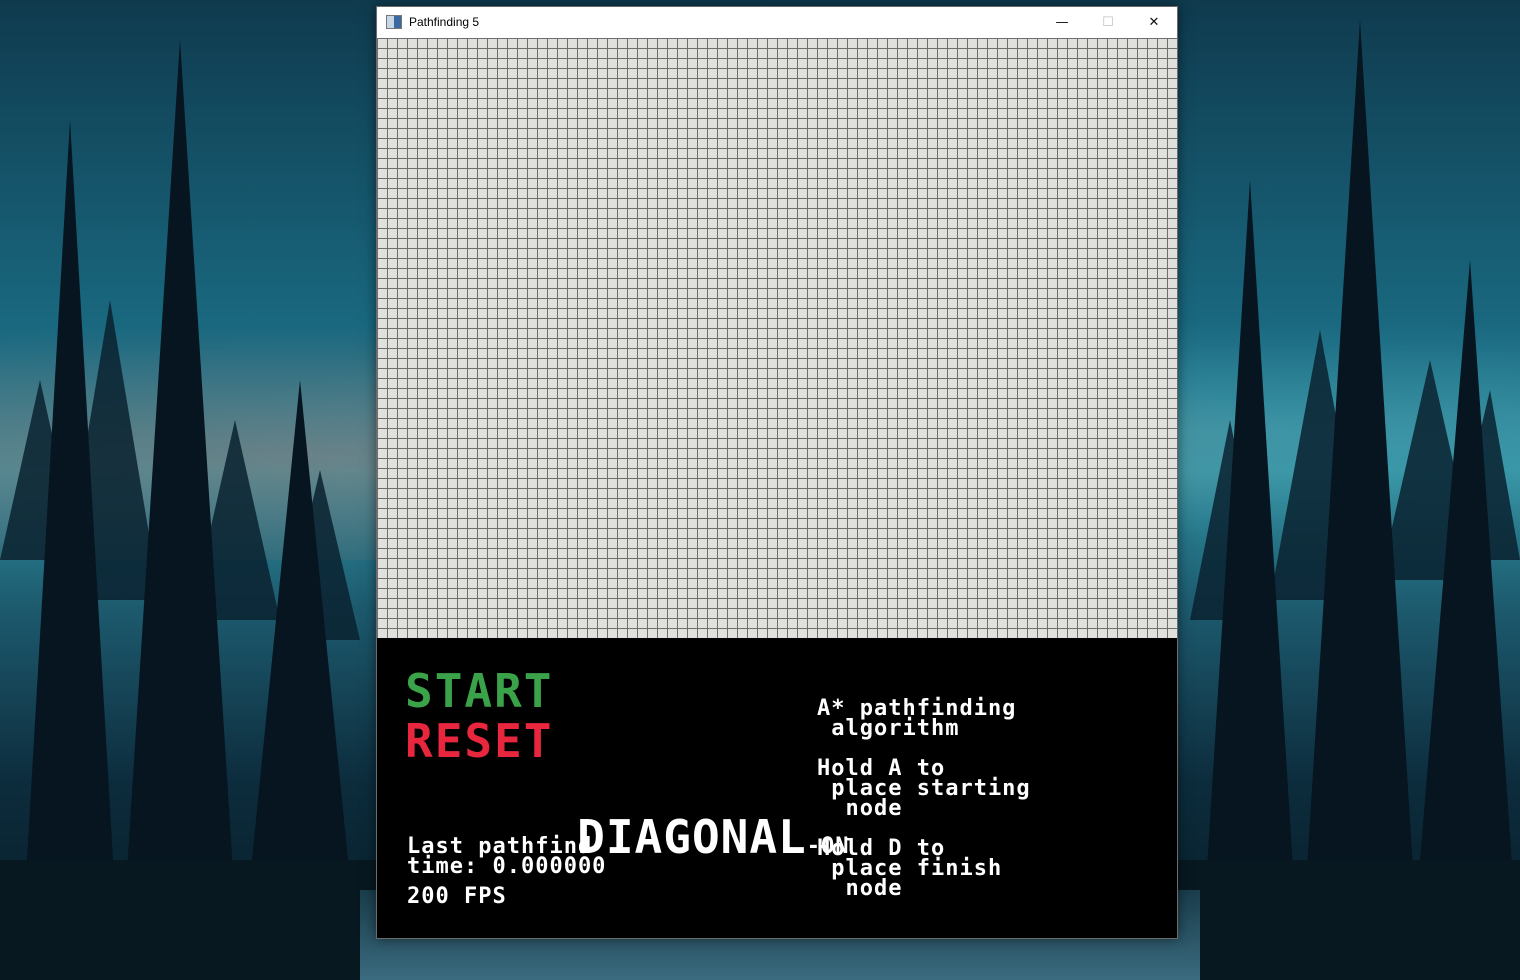  Describe the element at coordinates (479, 741) in the screenshot. I see `reset-button: RESET` at that location.